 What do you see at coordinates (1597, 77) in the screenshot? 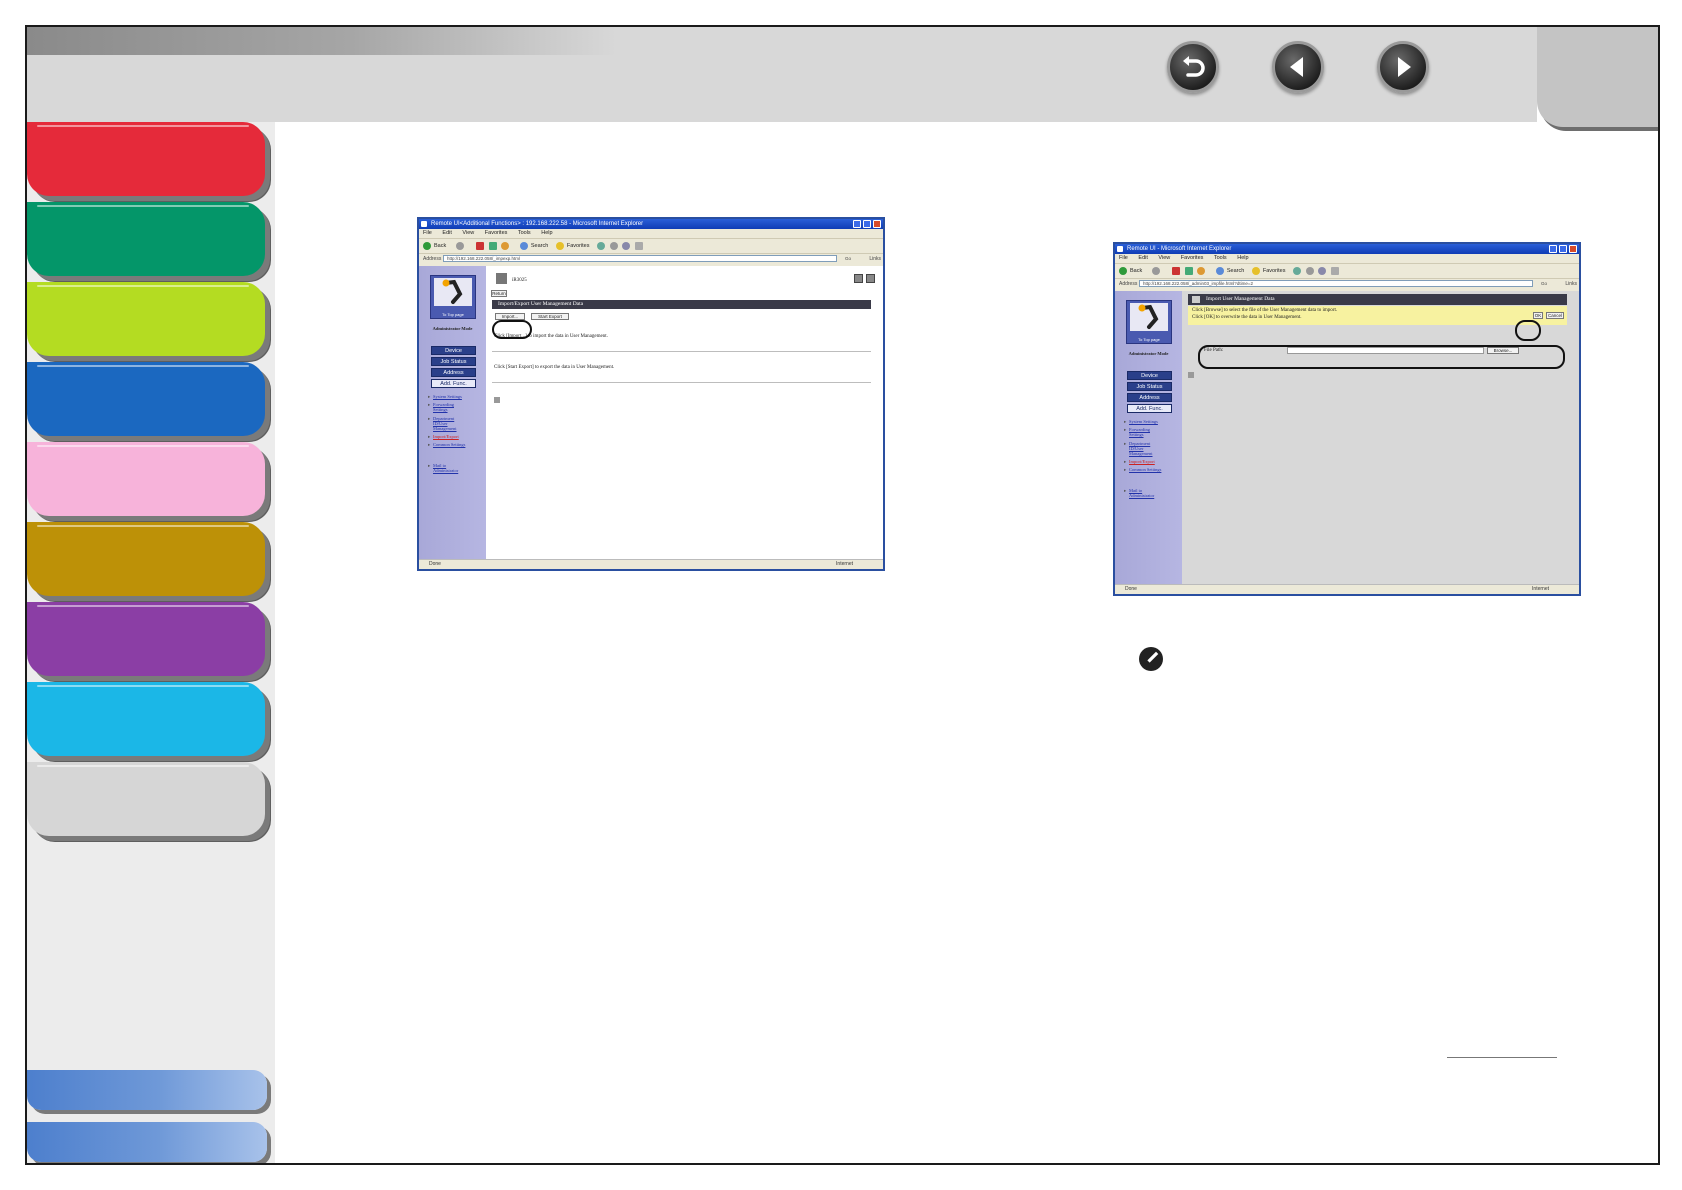
I see `corner-tab` at bounding box center [1597, 77].